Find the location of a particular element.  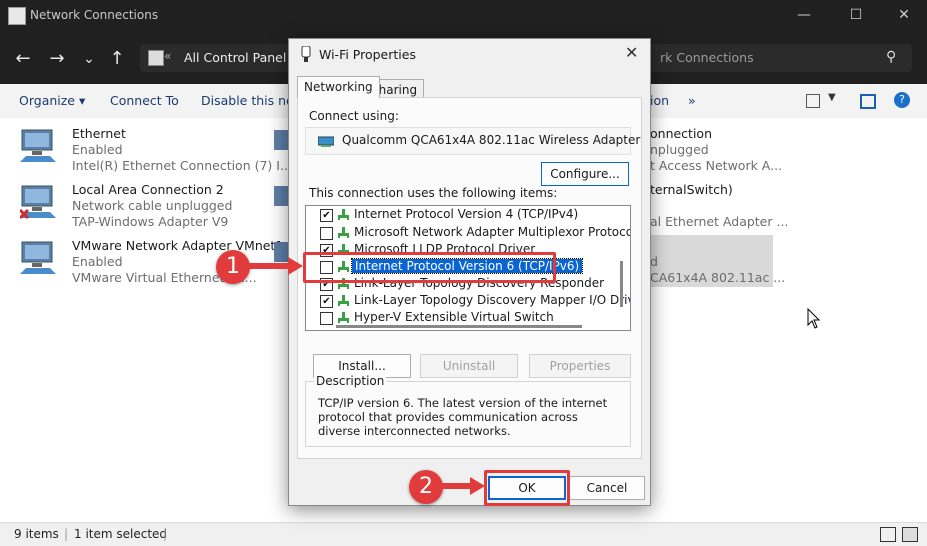

control-panel-icon is located at coordinates (156, 58).